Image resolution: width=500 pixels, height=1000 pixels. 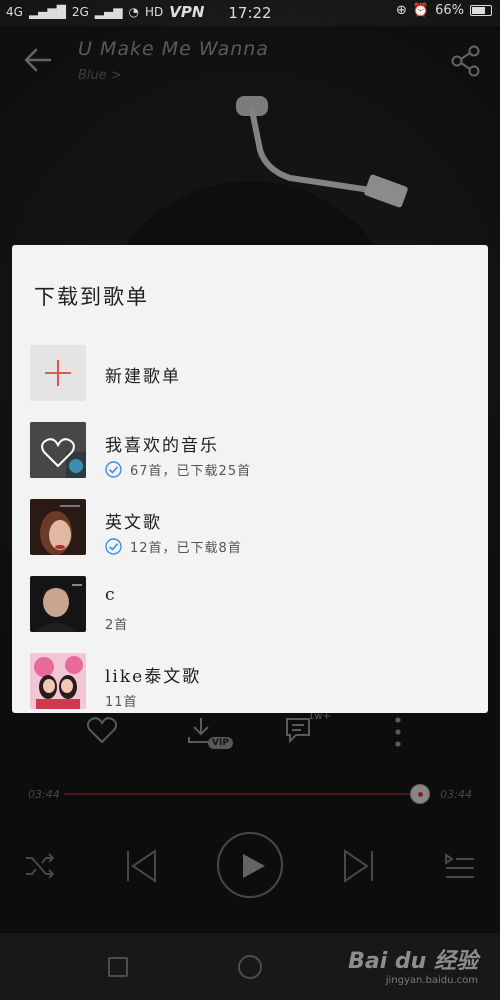 I want to click on playlist-meta: 67首，已下载25首, so click(x=178, y=469).